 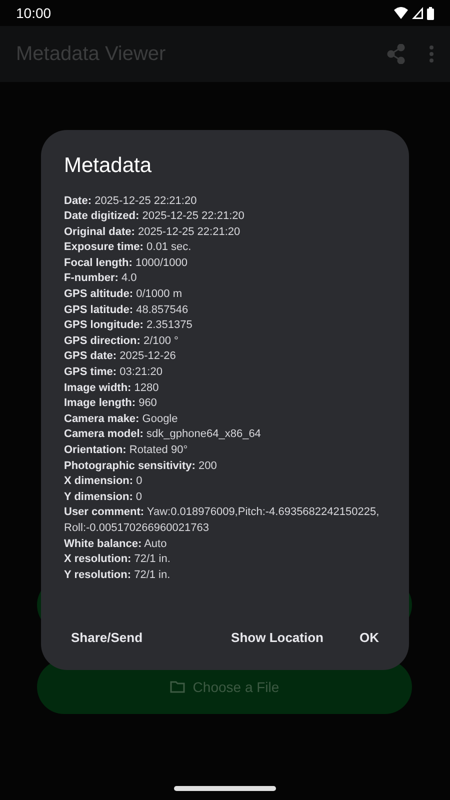 I want to click on share-button: Share/Send, so click(x=107, y=638).